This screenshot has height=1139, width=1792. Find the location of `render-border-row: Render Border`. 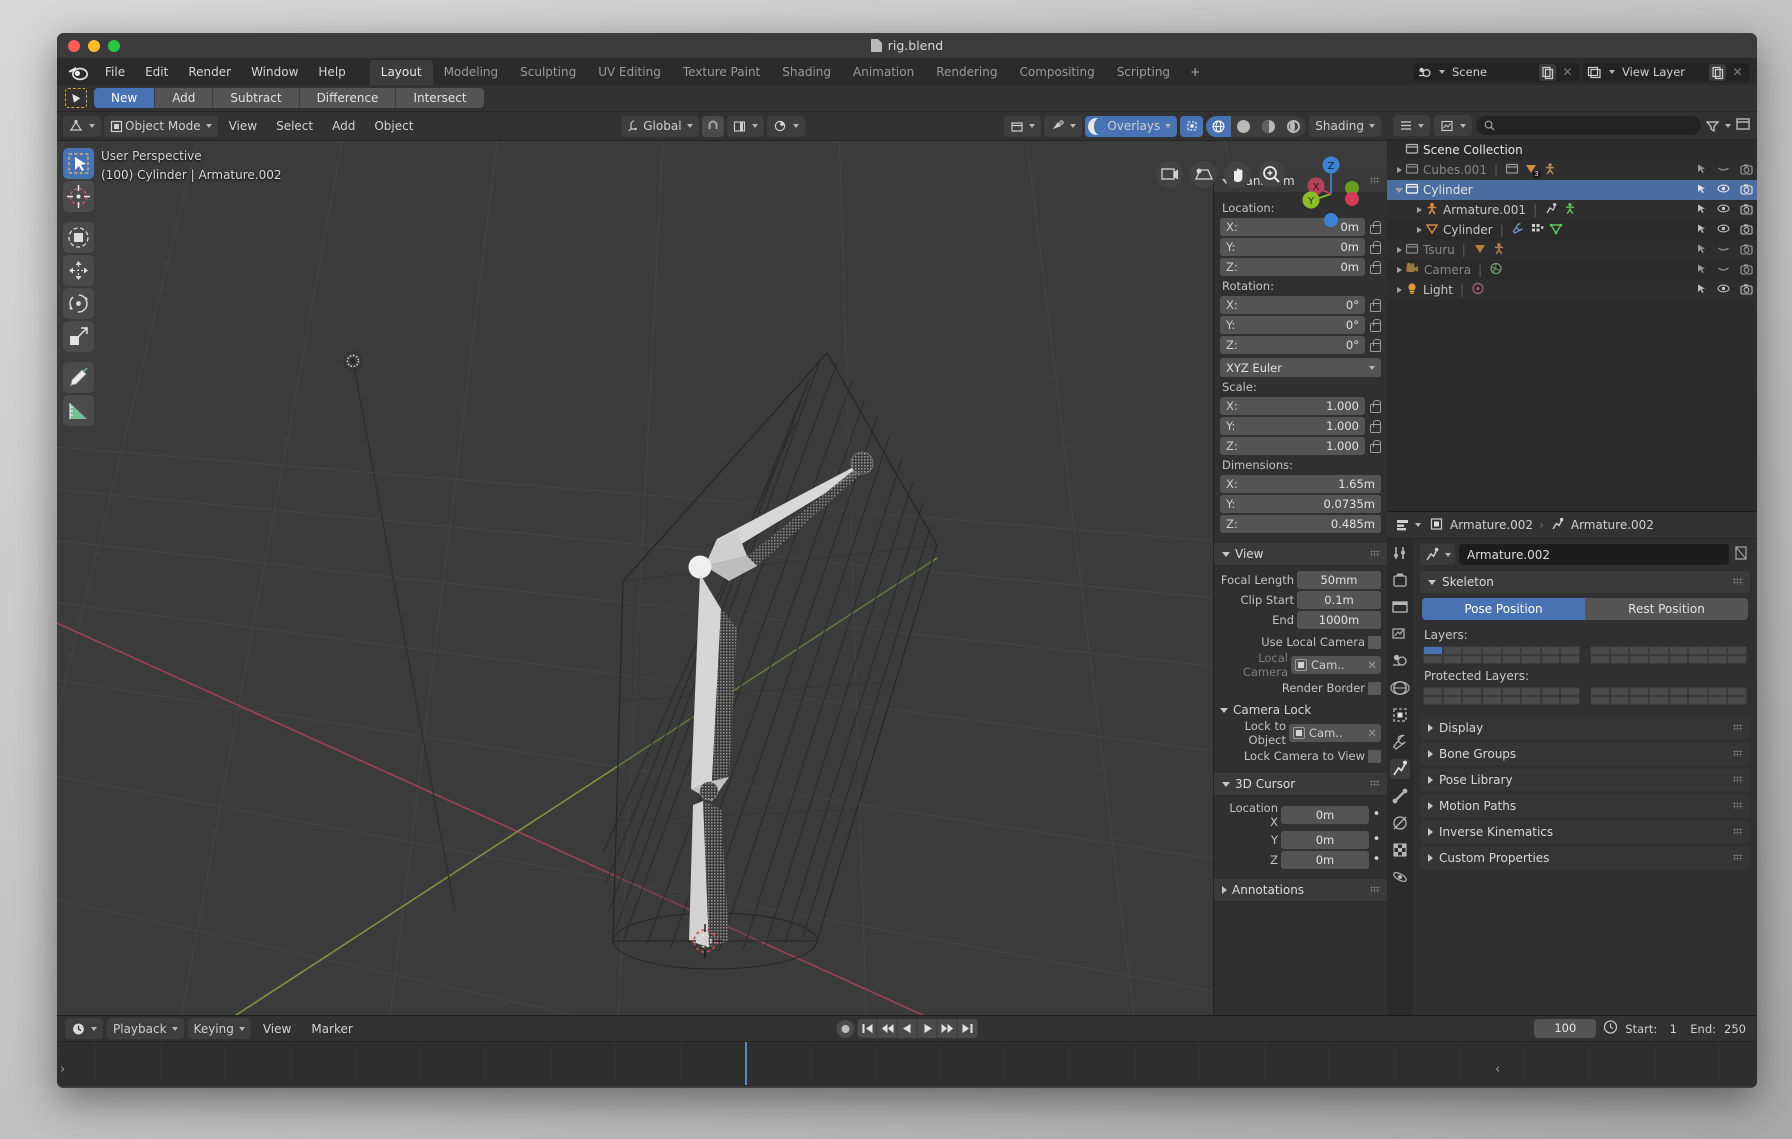

render-border-row: Render Border is located at coordinates (1300, 688).